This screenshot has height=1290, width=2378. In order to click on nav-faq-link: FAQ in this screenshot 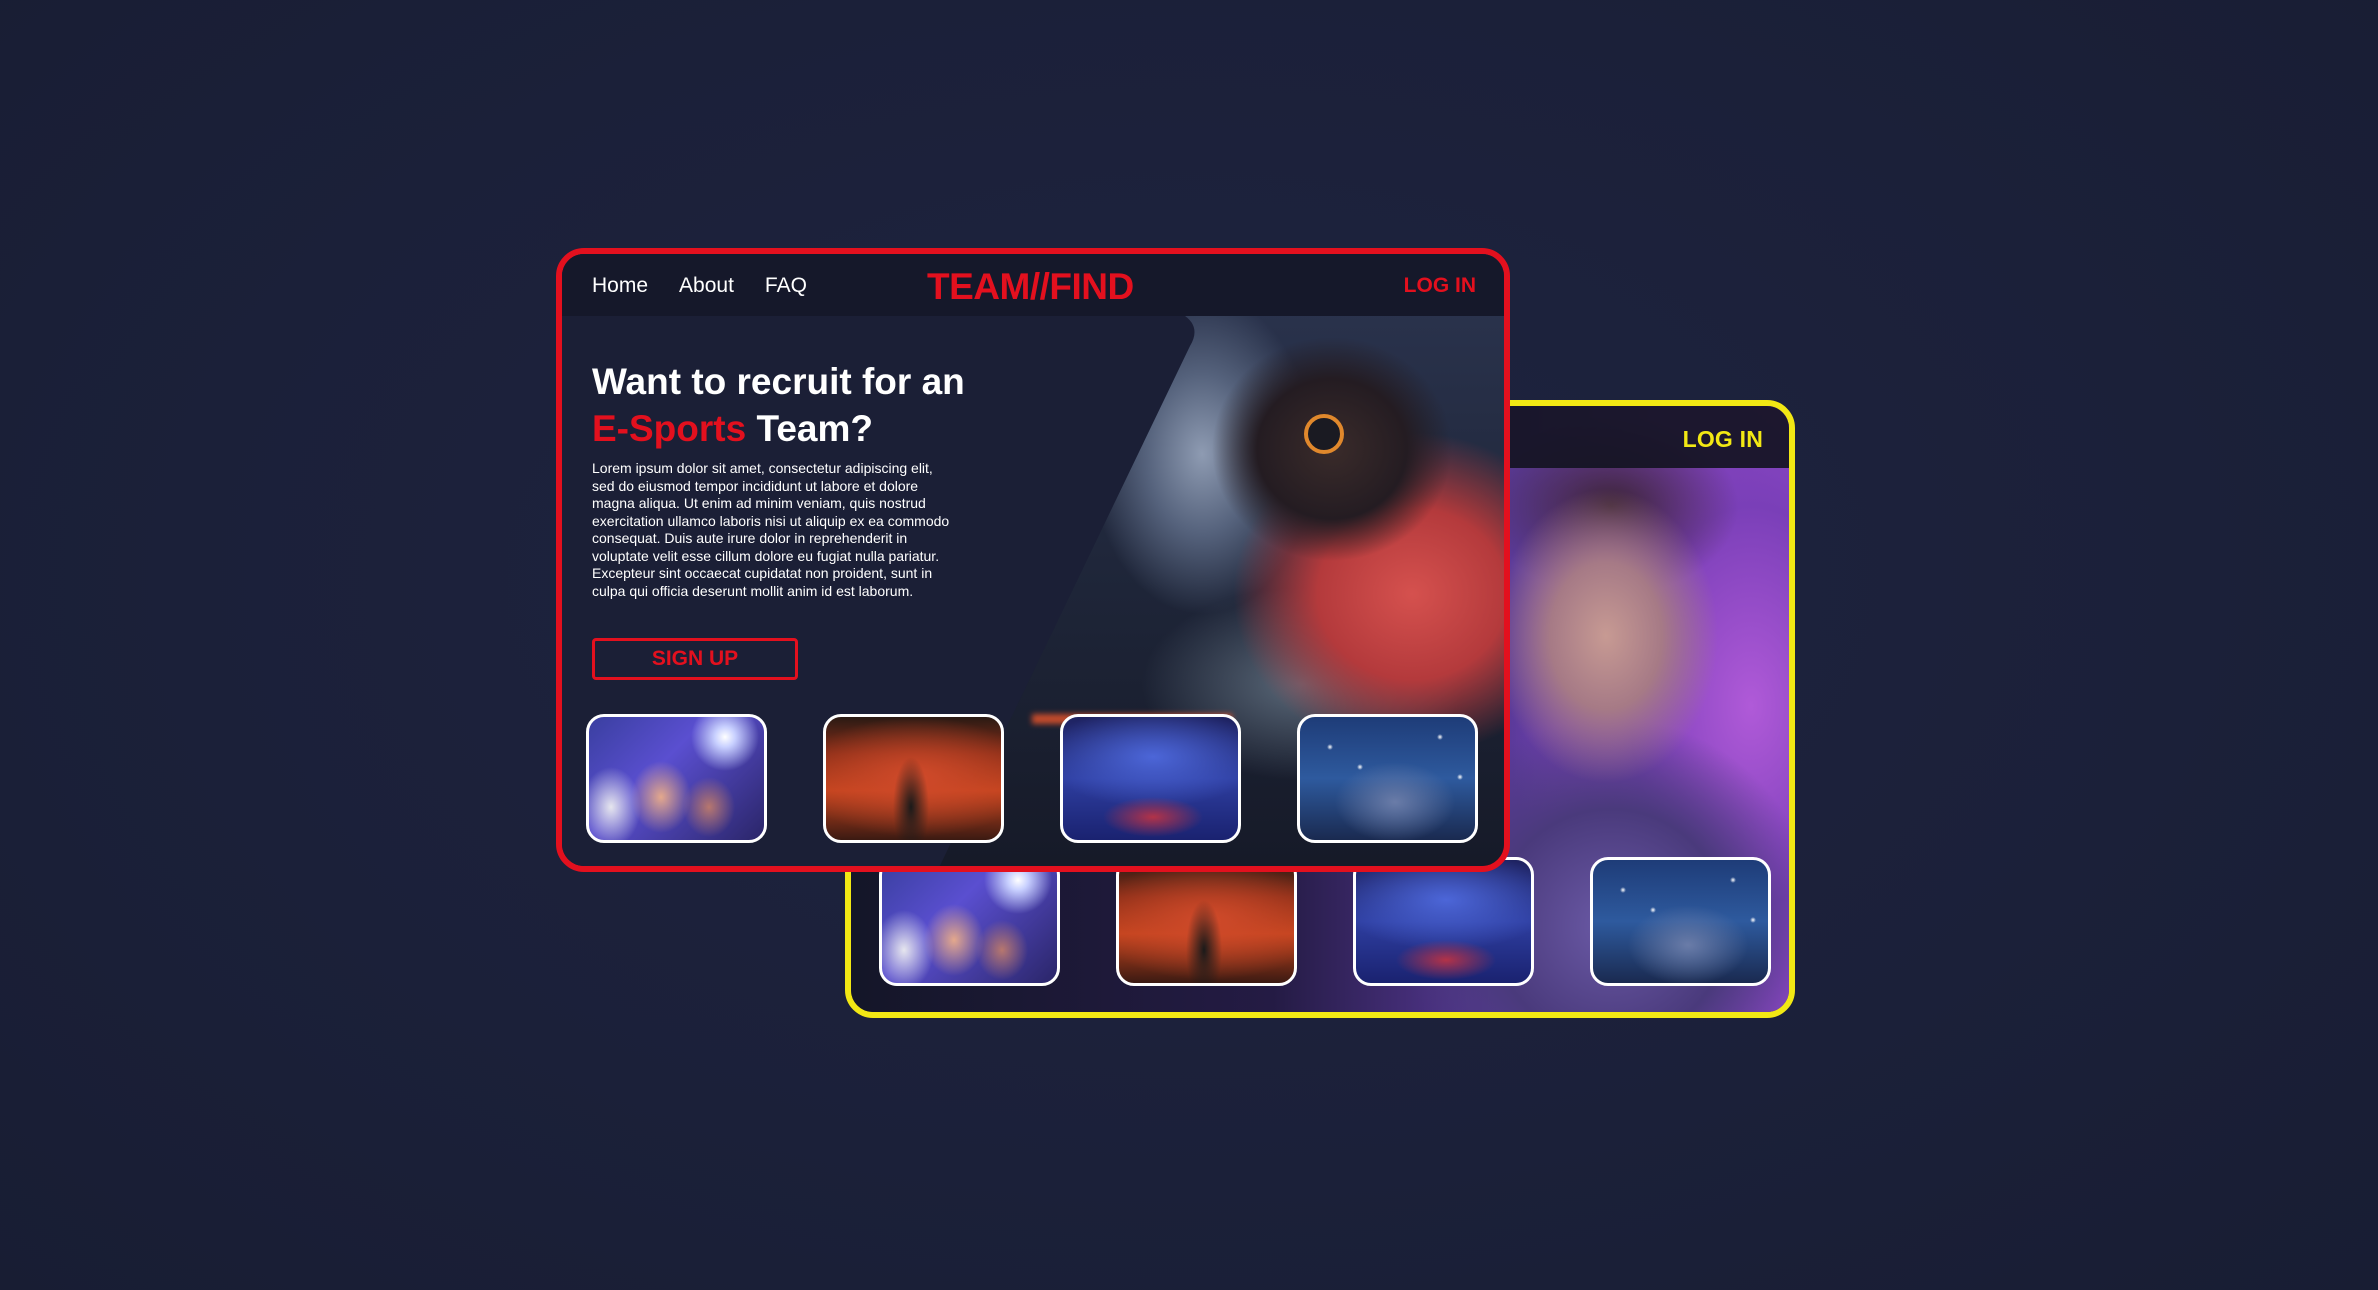, I will do `click(786, 286)`.